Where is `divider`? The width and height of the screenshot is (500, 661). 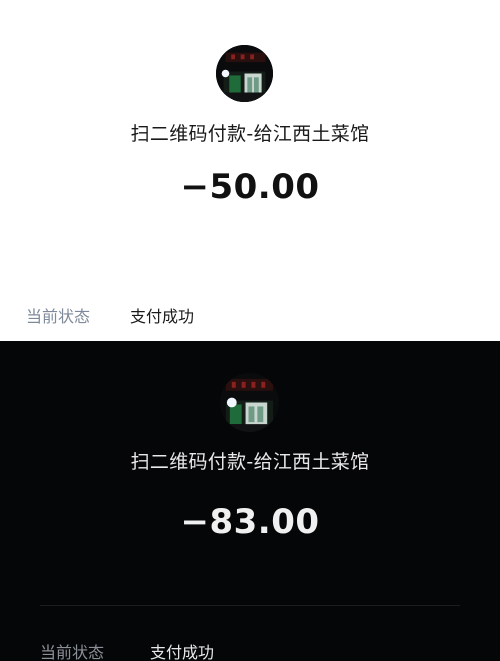
divider is located at coordinates (250, 605).